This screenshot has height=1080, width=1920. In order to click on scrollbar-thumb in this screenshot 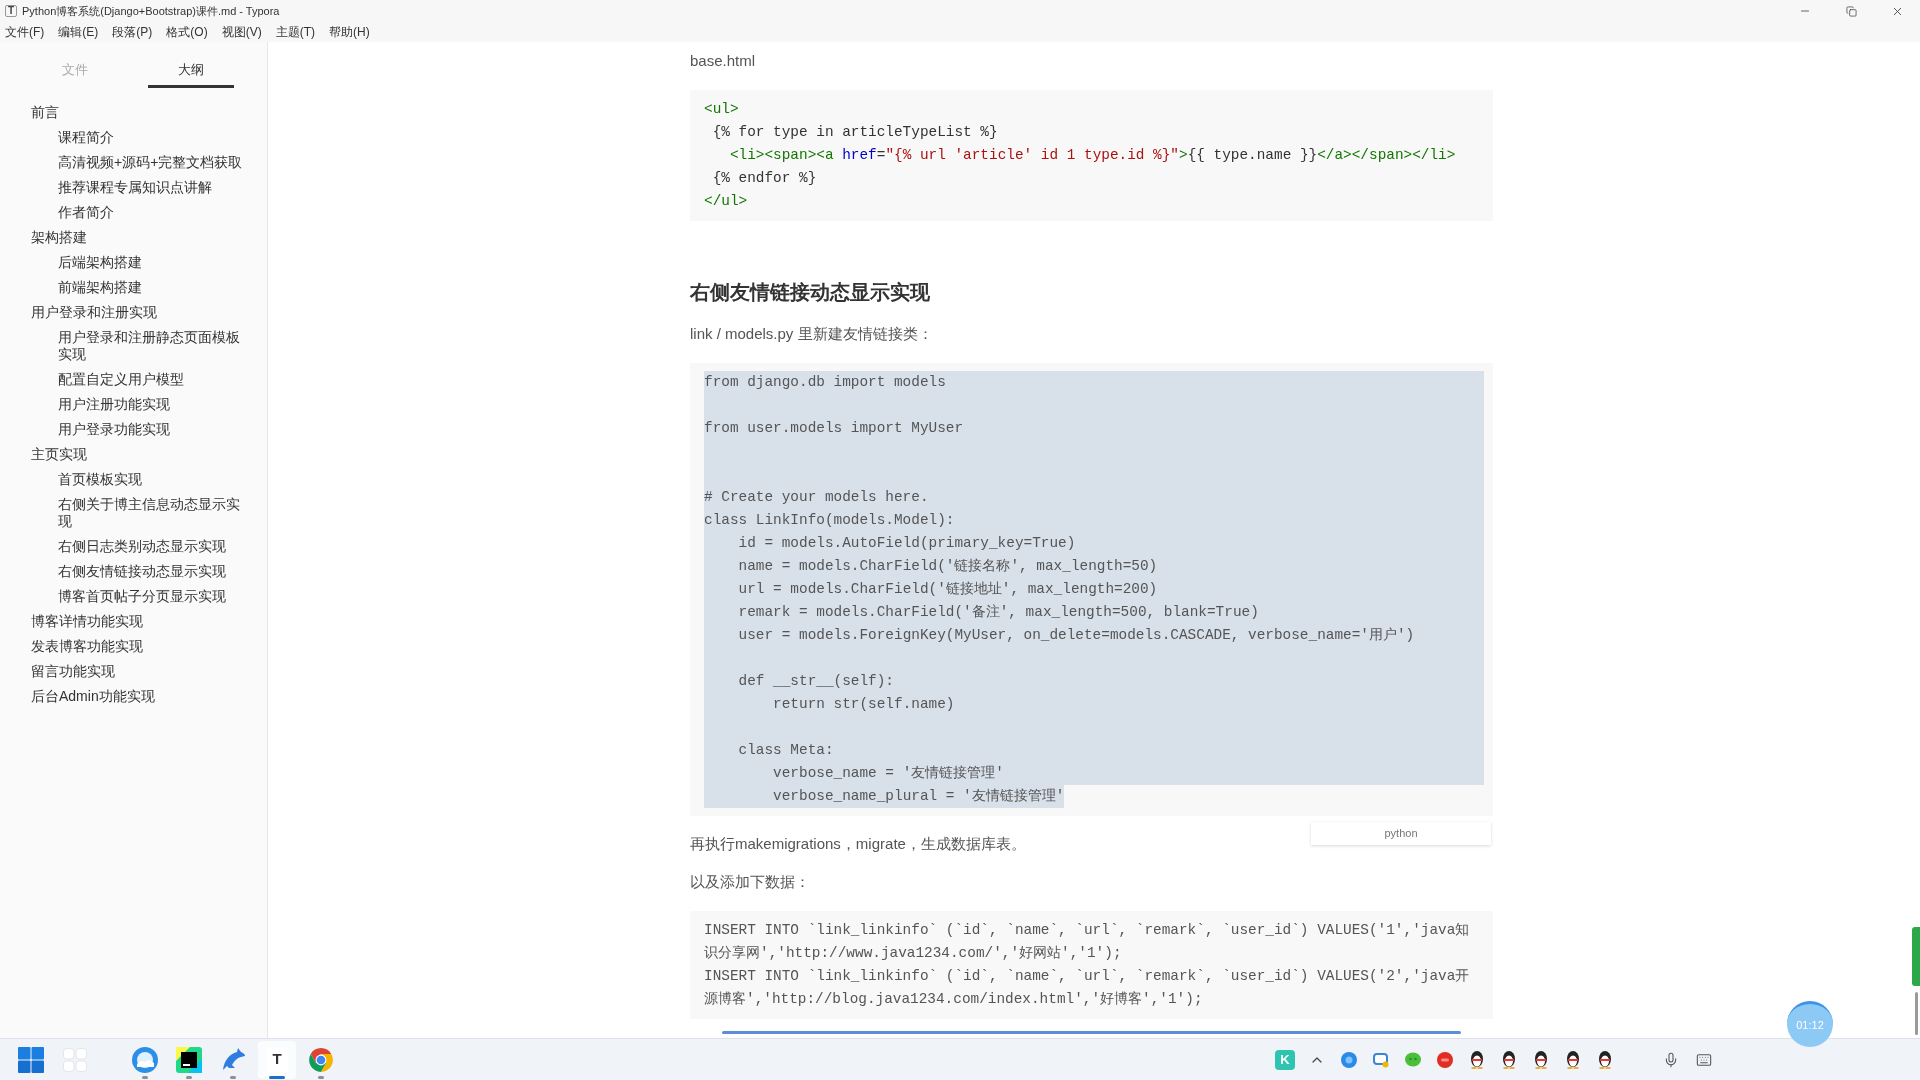, I will do `click(1916, 1013)`.